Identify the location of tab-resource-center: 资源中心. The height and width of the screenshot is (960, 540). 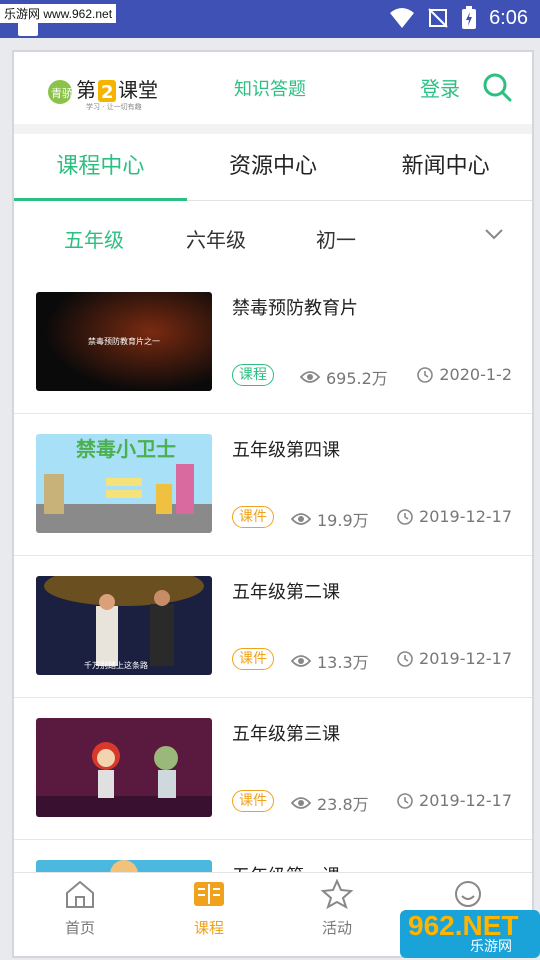
(273, 167).